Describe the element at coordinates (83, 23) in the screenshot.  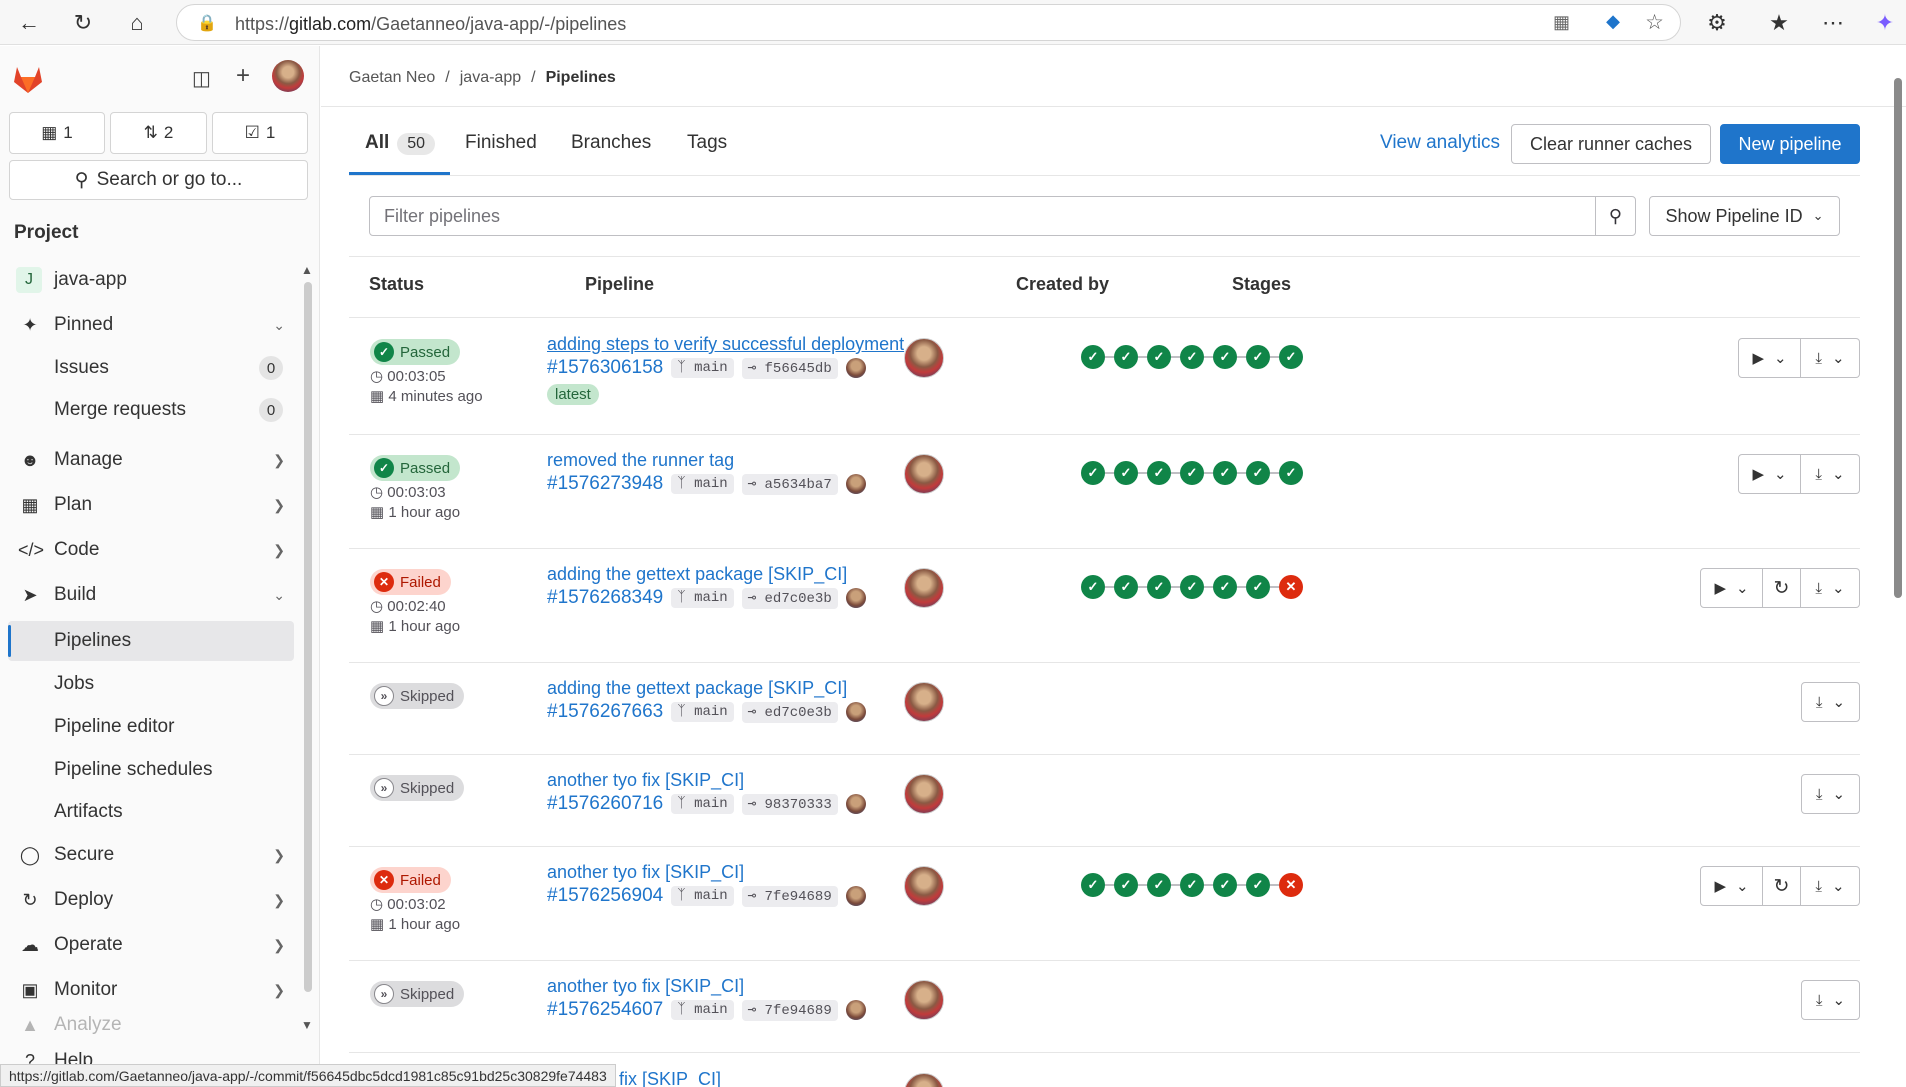
I see `refresh-icon: ↻` at that location.